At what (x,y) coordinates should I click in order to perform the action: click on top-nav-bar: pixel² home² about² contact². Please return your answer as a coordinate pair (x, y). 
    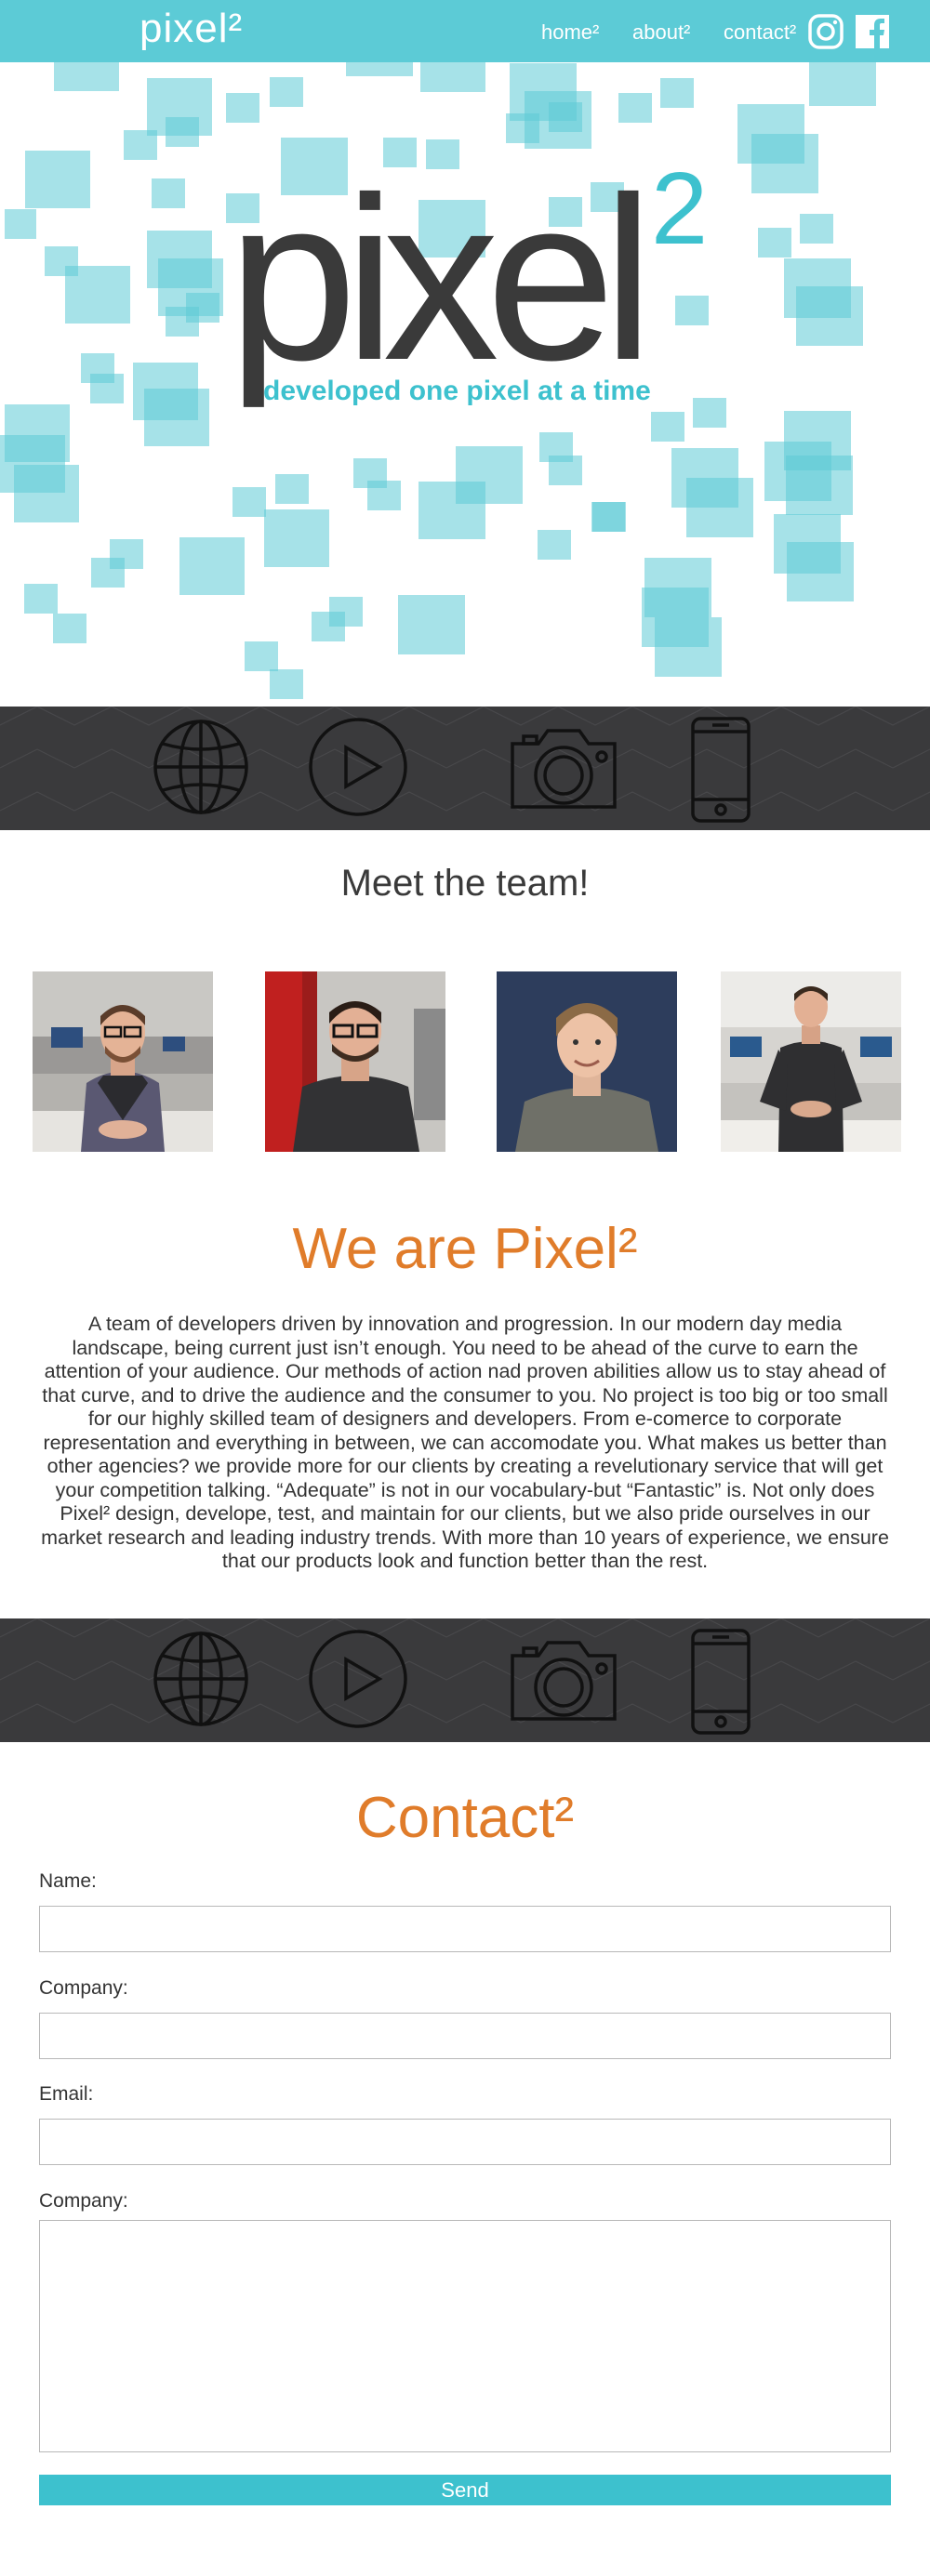
    Looking at the image, I should click on (465, 31).